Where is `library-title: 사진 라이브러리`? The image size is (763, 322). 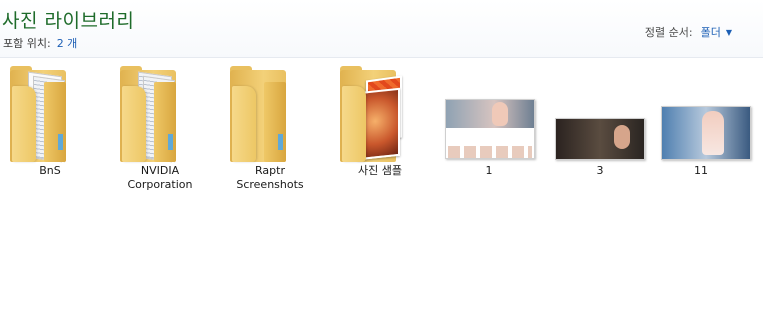 library-title: 사진 라이브러리 is located at coordinates (68, 21).